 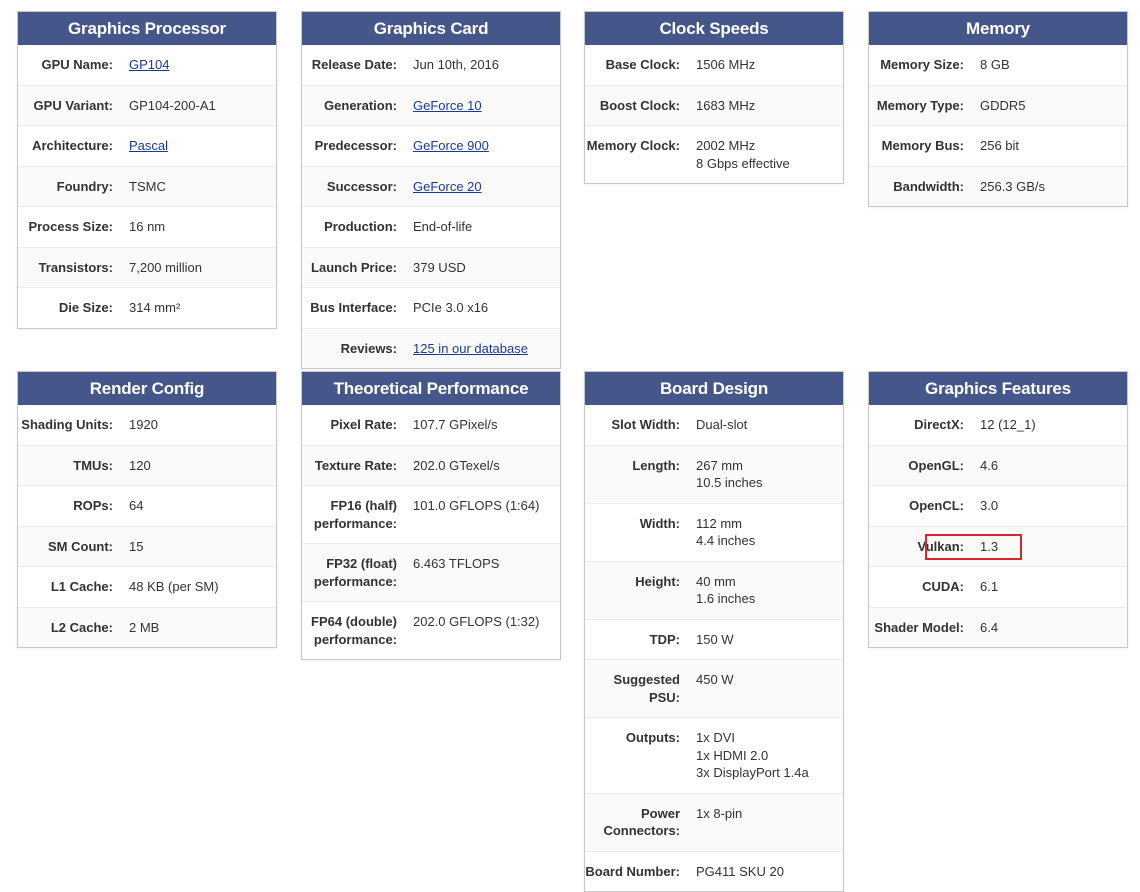 I want to click on spec-value-line: 3x DisplayPort 1.4a, so click(x=752, y=772).